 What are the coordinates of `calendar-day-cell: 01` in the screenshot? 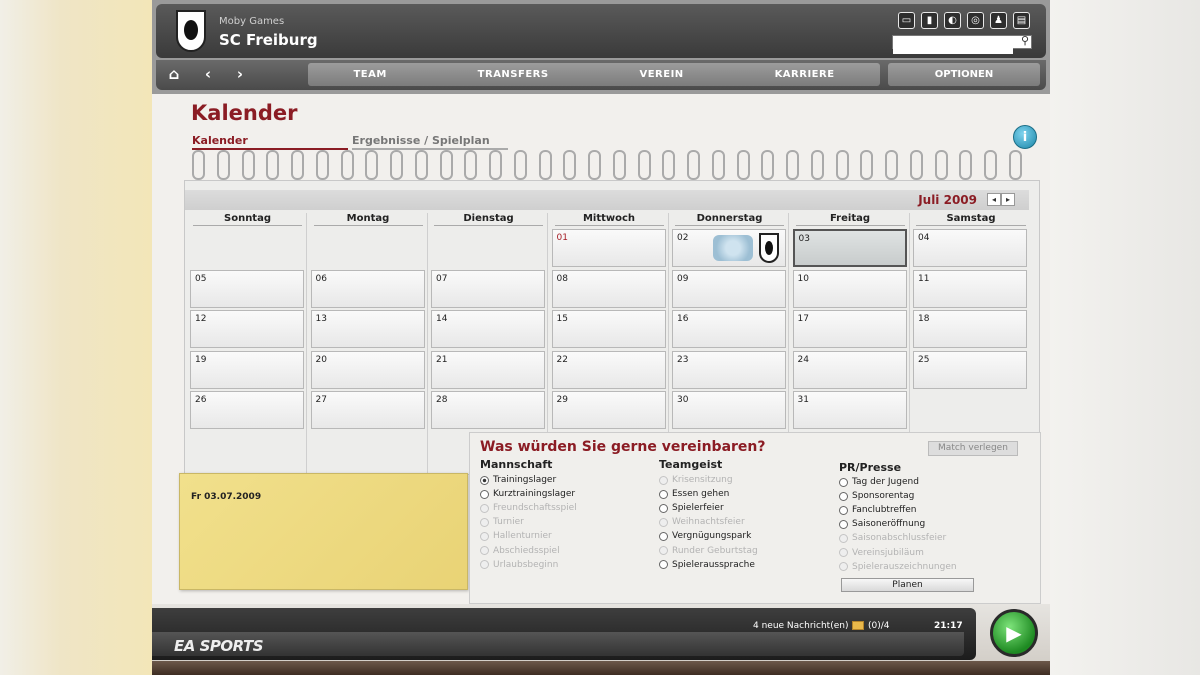 It's located at (608, 248).